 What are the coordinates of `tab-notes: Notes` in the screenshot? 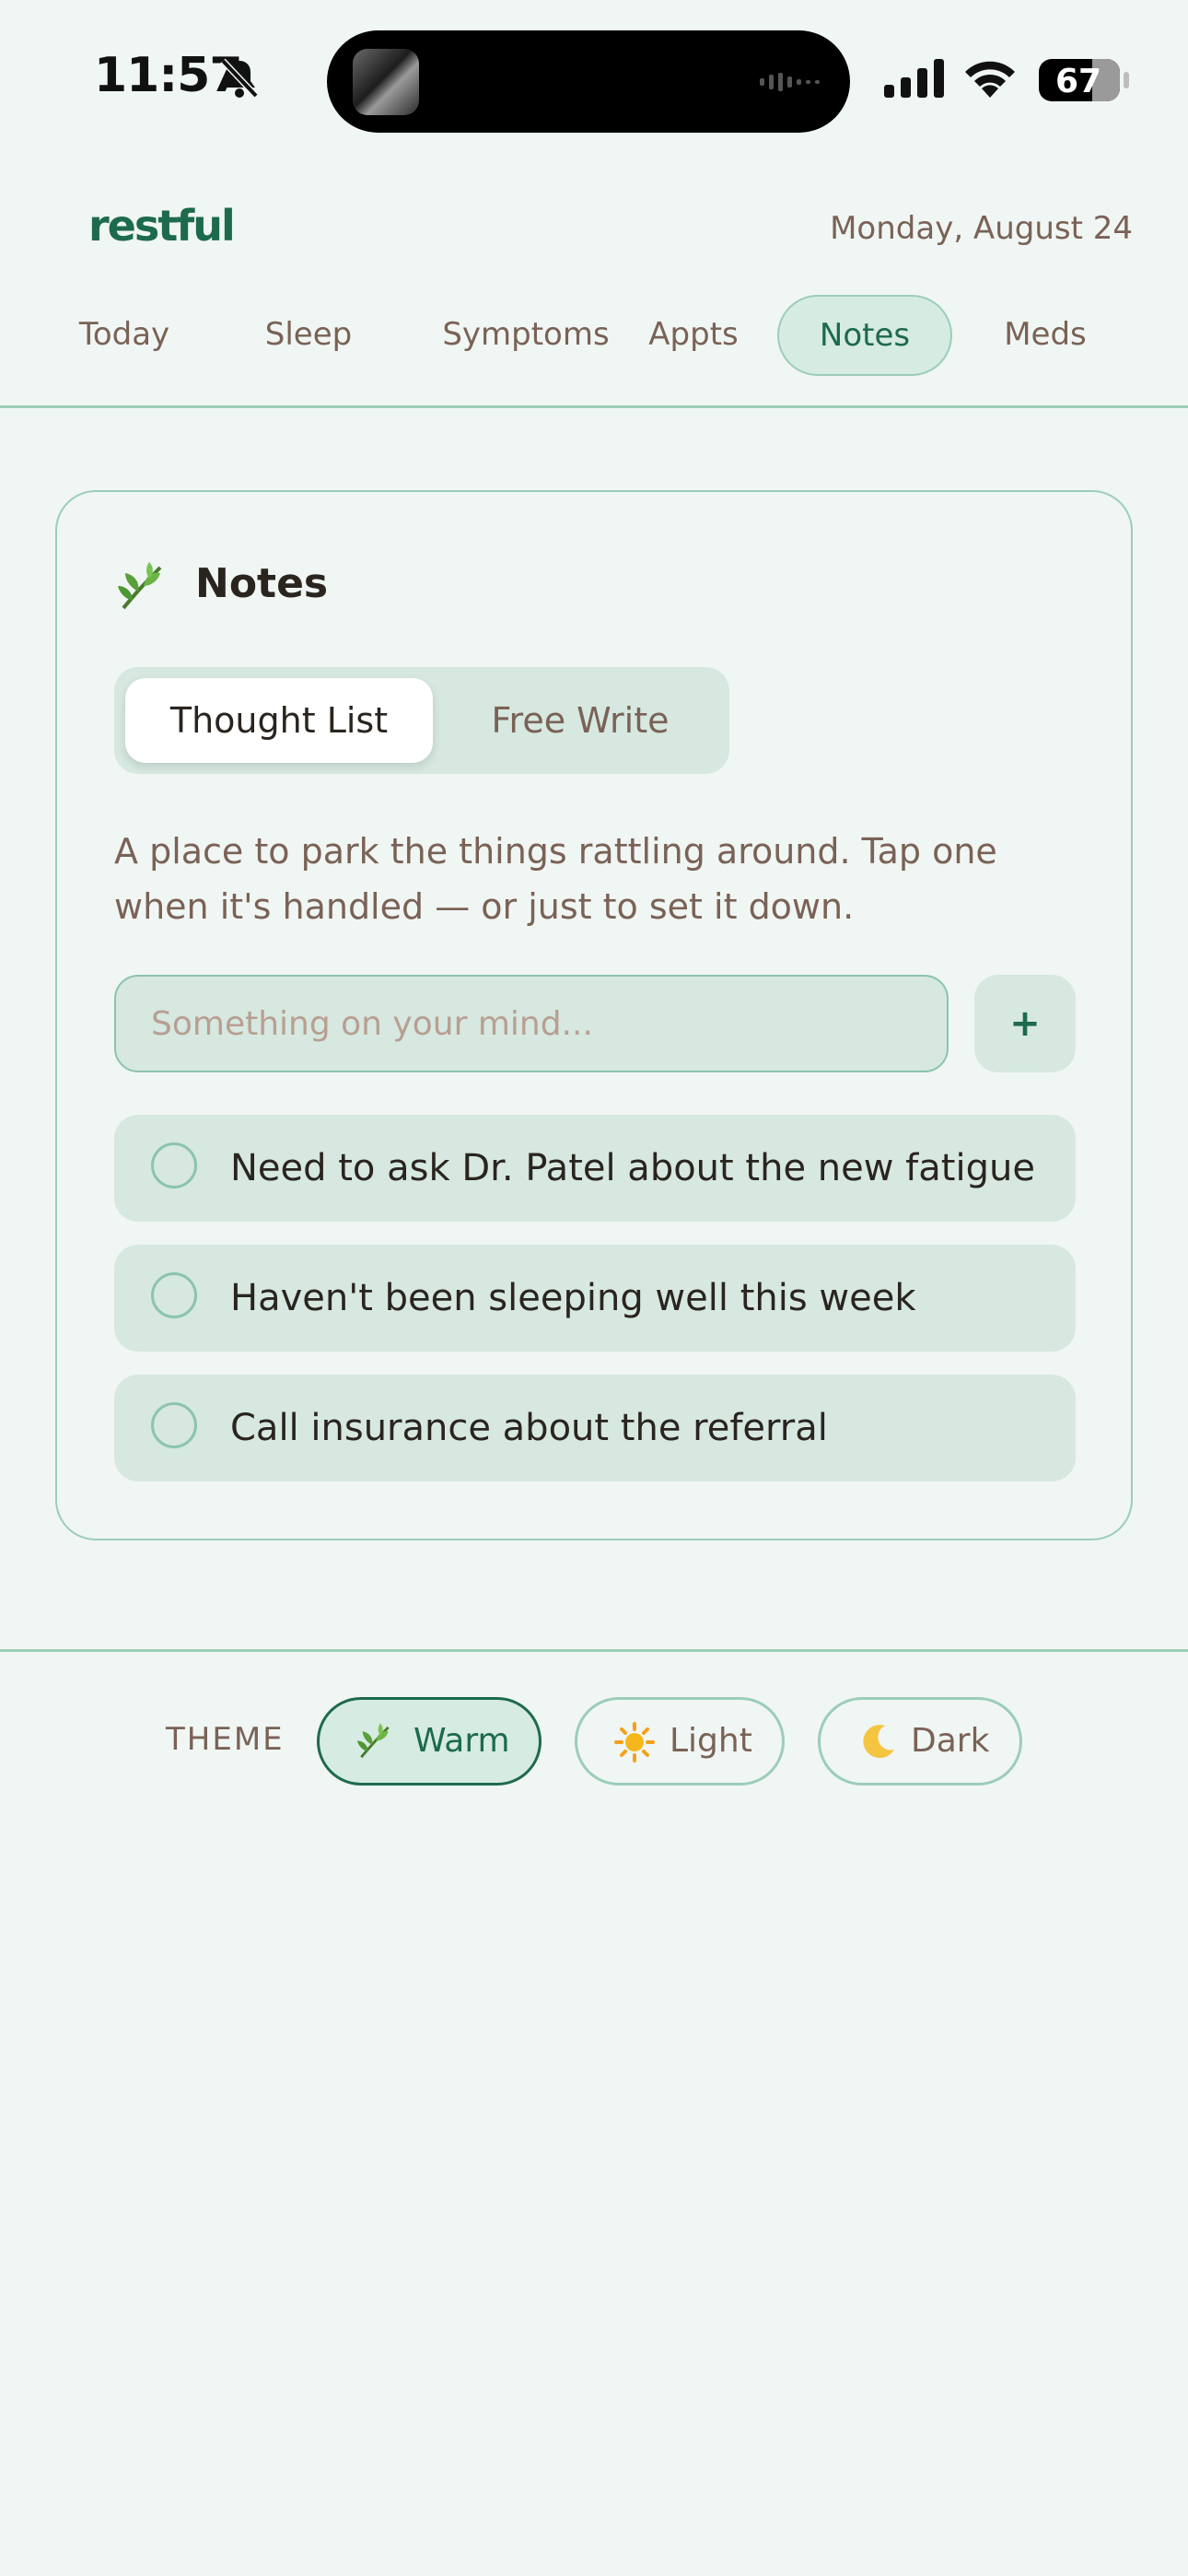 It's located at (864, 335).